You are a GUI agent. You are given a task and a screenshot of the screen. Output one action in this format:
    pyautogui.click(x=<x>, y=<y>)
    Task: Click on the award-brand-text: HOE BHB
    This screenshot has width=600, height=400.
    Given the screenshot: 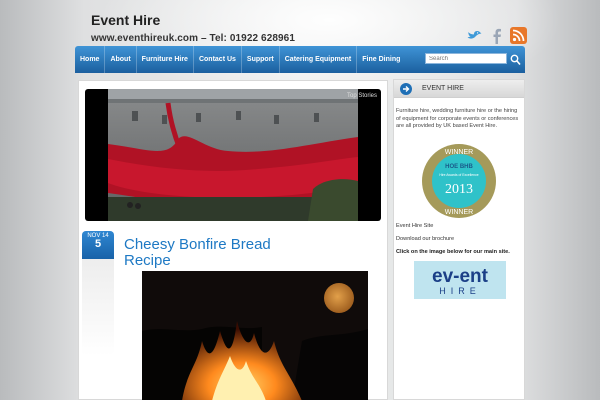 What is the action you would take?
    pyautogui.click(x=459, y=167)
    